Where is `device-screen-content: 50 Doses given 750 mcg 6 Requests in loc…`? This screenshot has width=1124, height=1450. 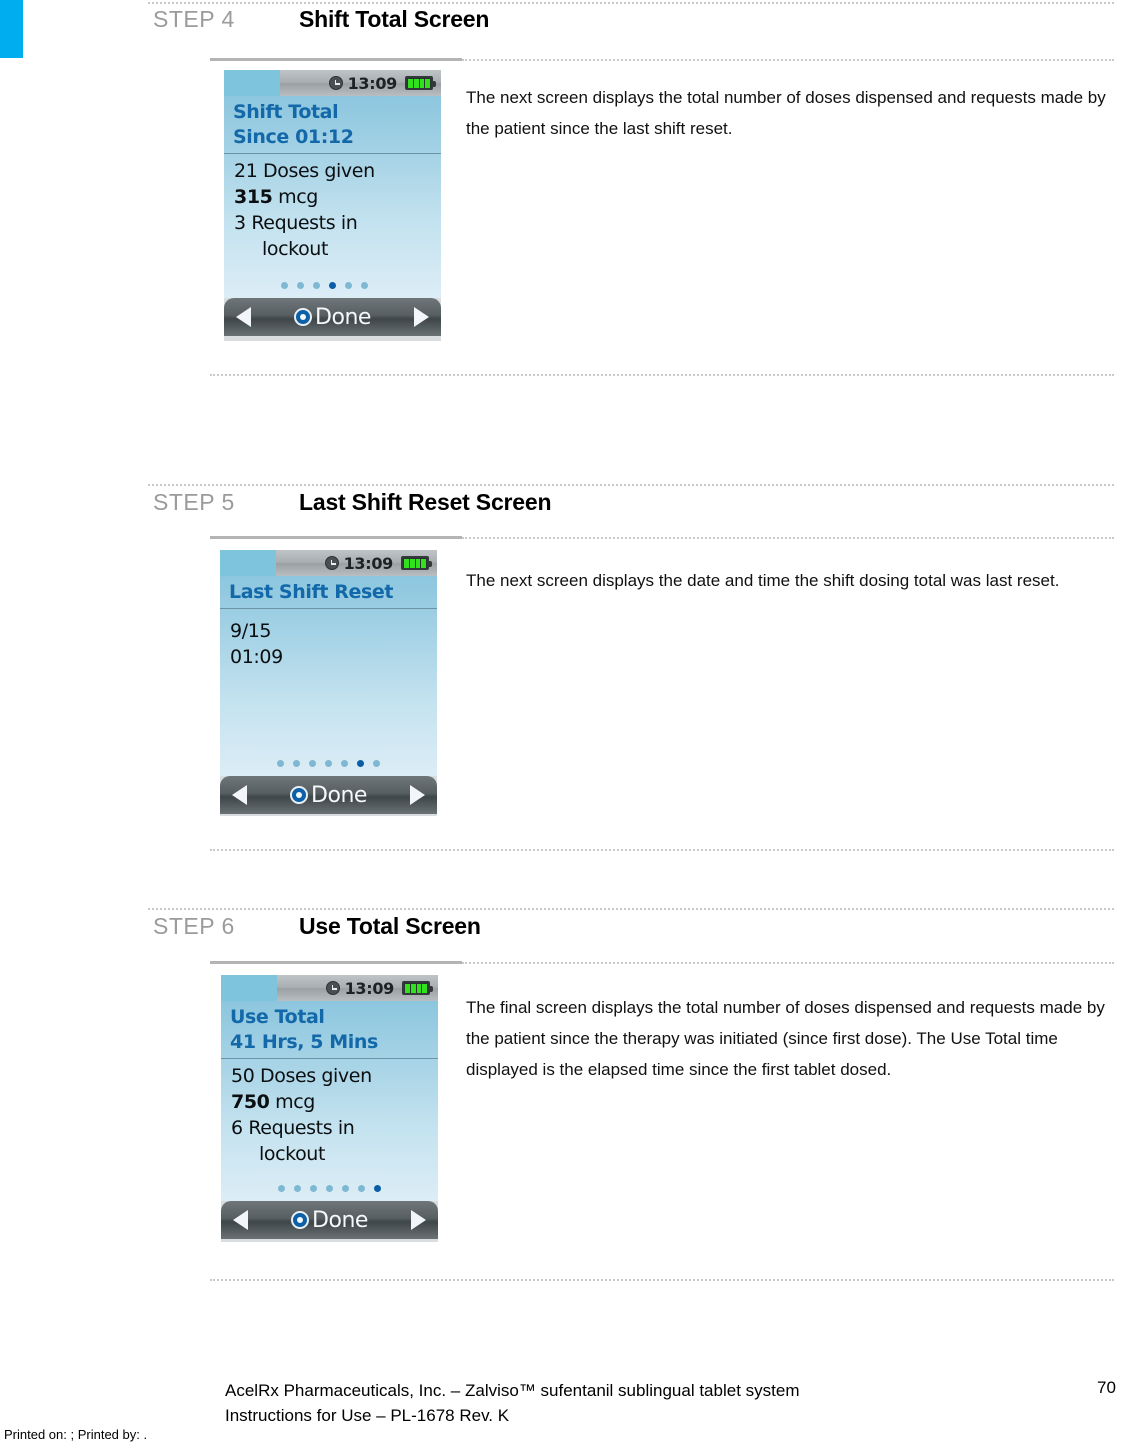
device-screen-content: 50 Doses given 750 mcg 6 Requests in loc… is located at coordinates (329, 1113).